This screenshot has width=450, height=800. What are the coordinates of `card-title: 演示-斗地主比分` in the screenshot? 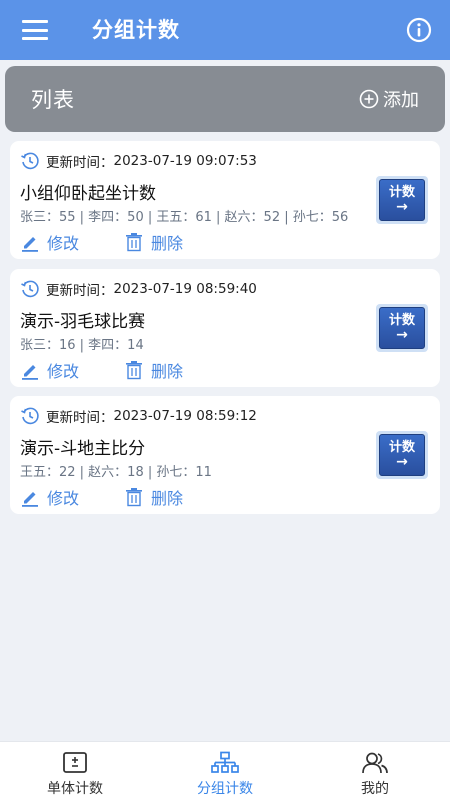 It's located at (83, 449).